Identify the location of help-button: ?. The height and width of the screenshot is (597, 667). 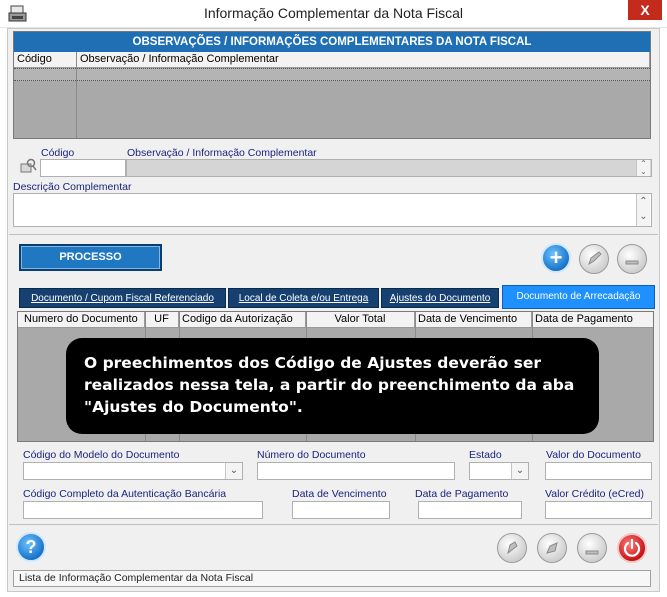
(31, 547).